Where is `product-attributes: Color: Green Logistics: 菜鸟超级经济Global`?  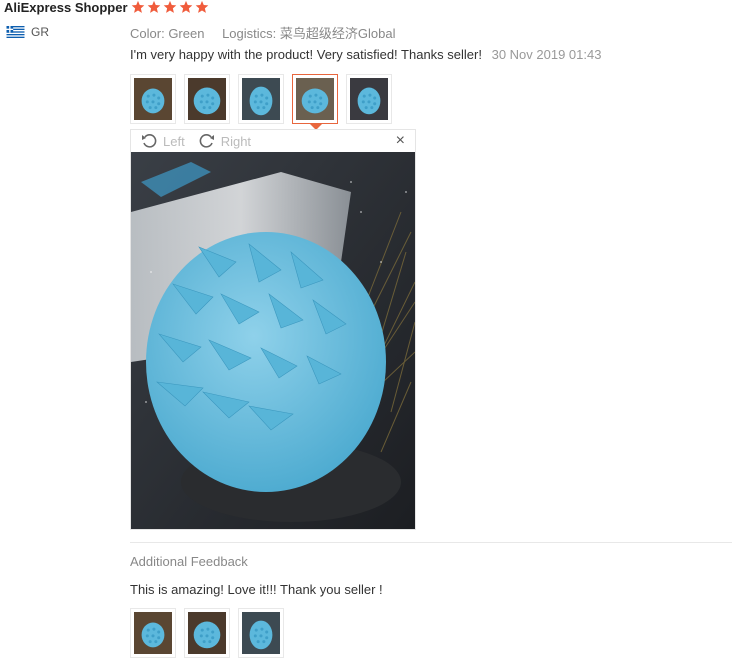 product-attributes: Color: Green Logistics: 菜鸟超级经济Global is located at coordinates (270, 32).